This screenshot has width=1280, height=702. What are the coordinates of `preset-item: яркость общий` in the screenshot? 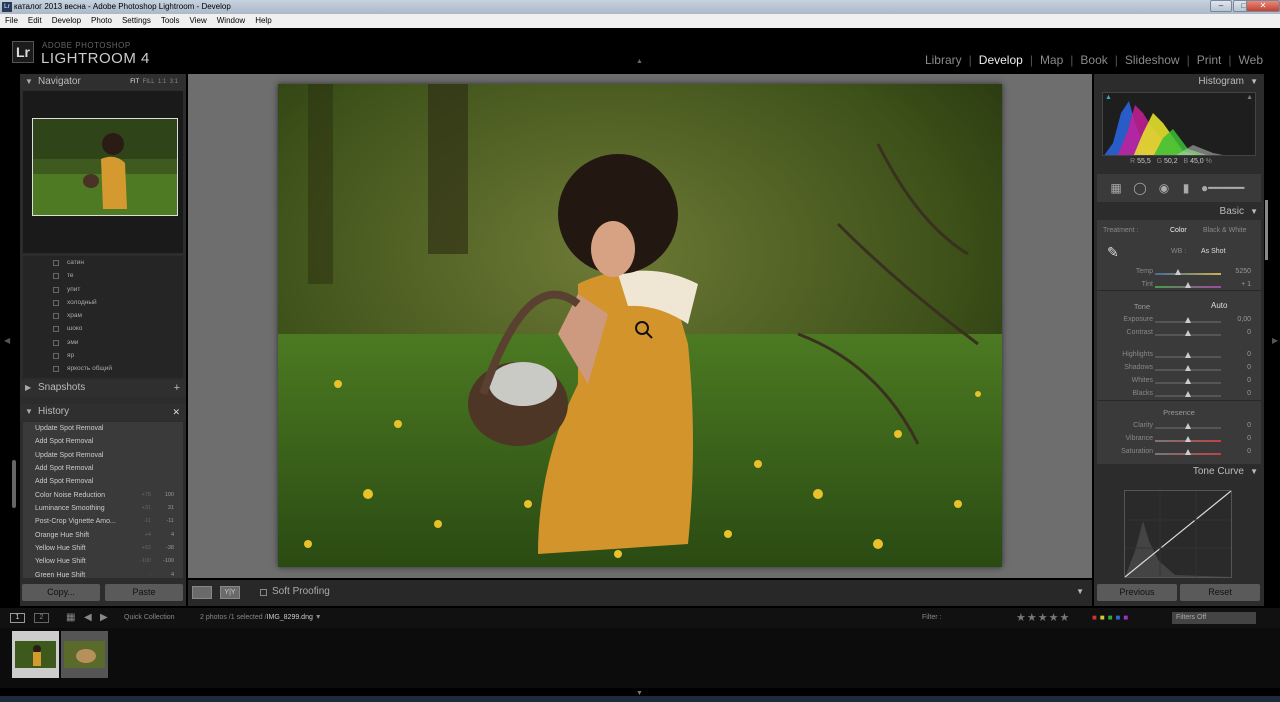 It's located at (103, 368).